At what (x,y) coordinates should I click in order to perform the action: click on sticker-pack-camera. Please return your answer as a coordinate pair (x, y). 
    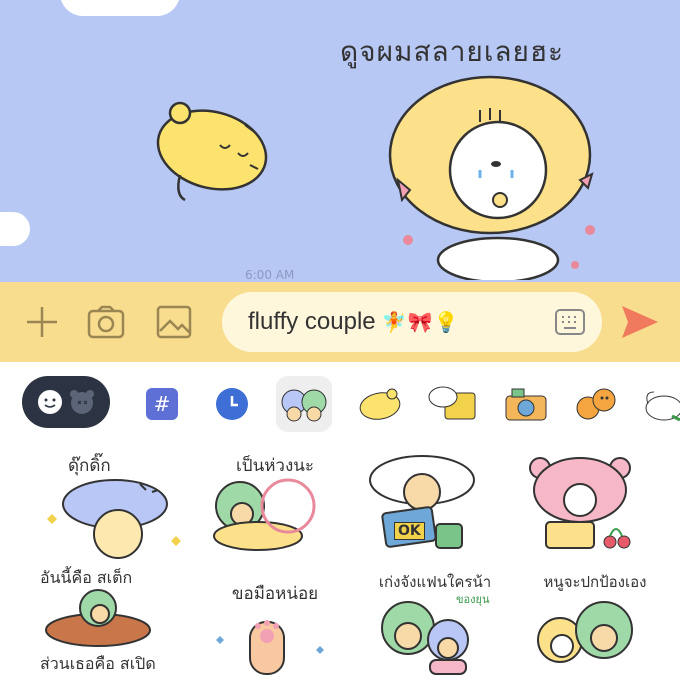
    Looking at the image, I should click on (526, 404).